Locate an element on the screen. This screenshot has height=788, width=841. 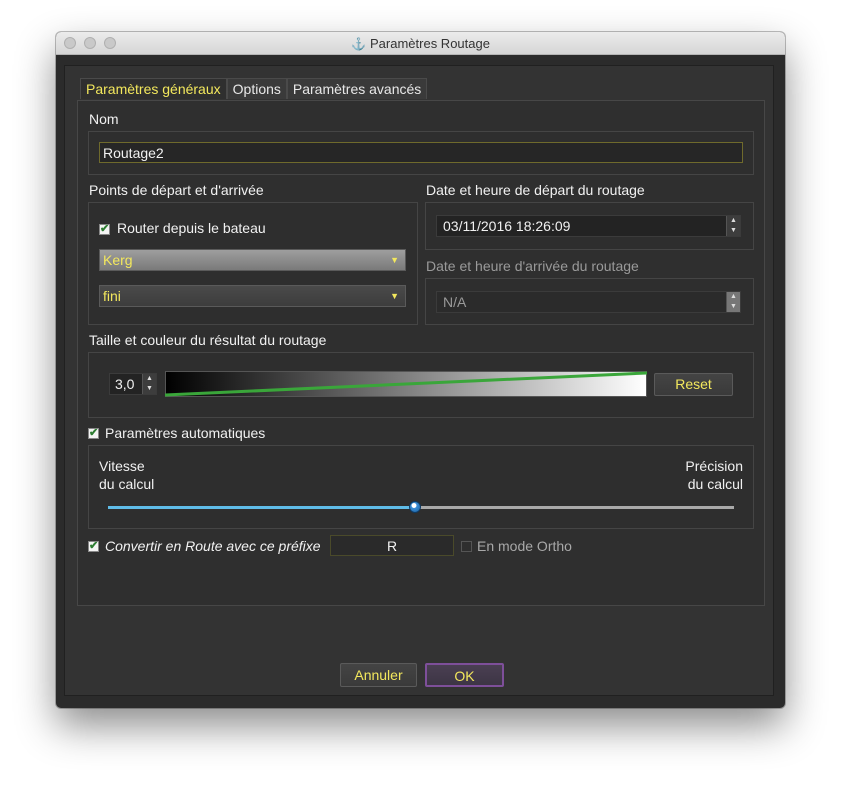
points-group: ✔ Router depuis le bateau Kerg ▼ fini ▼ is located at coordinates (253, 263).